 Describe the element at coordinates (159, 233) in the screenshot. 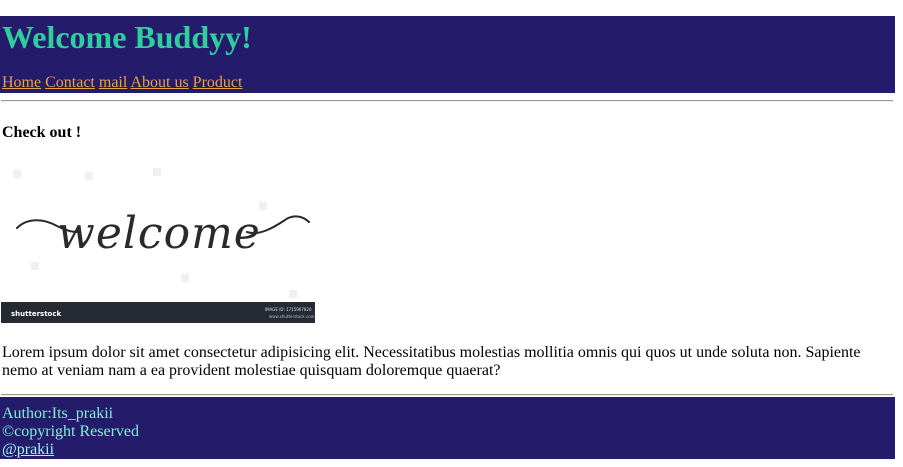

I see `welcome-script-text: welcome` at that location.